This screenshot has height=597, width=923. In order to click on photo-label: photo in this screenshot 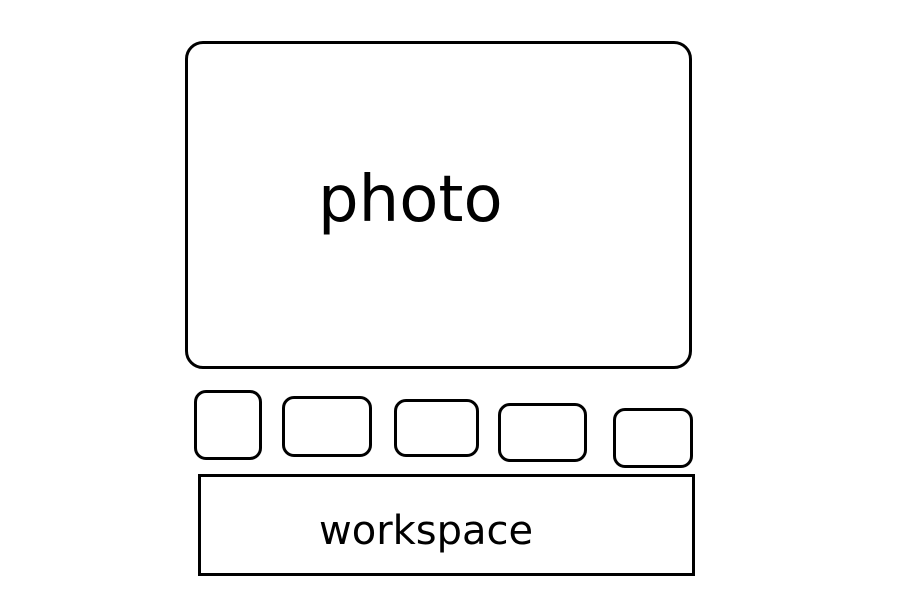, I will do `click(410, 200)`.